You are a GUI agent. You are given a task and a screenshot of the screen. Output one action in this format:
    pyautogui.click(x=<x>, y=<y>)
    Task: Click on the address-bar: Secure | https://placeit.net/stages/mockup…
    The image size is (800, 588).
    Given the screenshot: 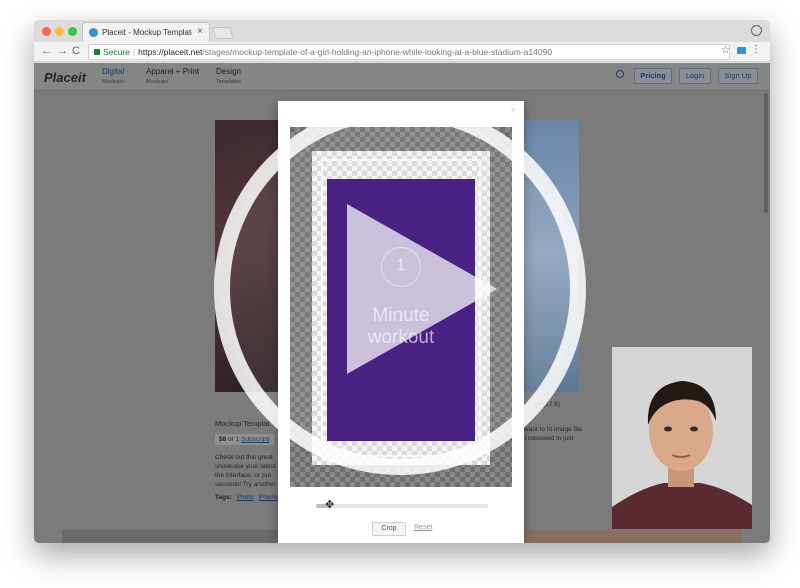 What is the action you would take?
    pyautogui.click(x=409, y=52)
    